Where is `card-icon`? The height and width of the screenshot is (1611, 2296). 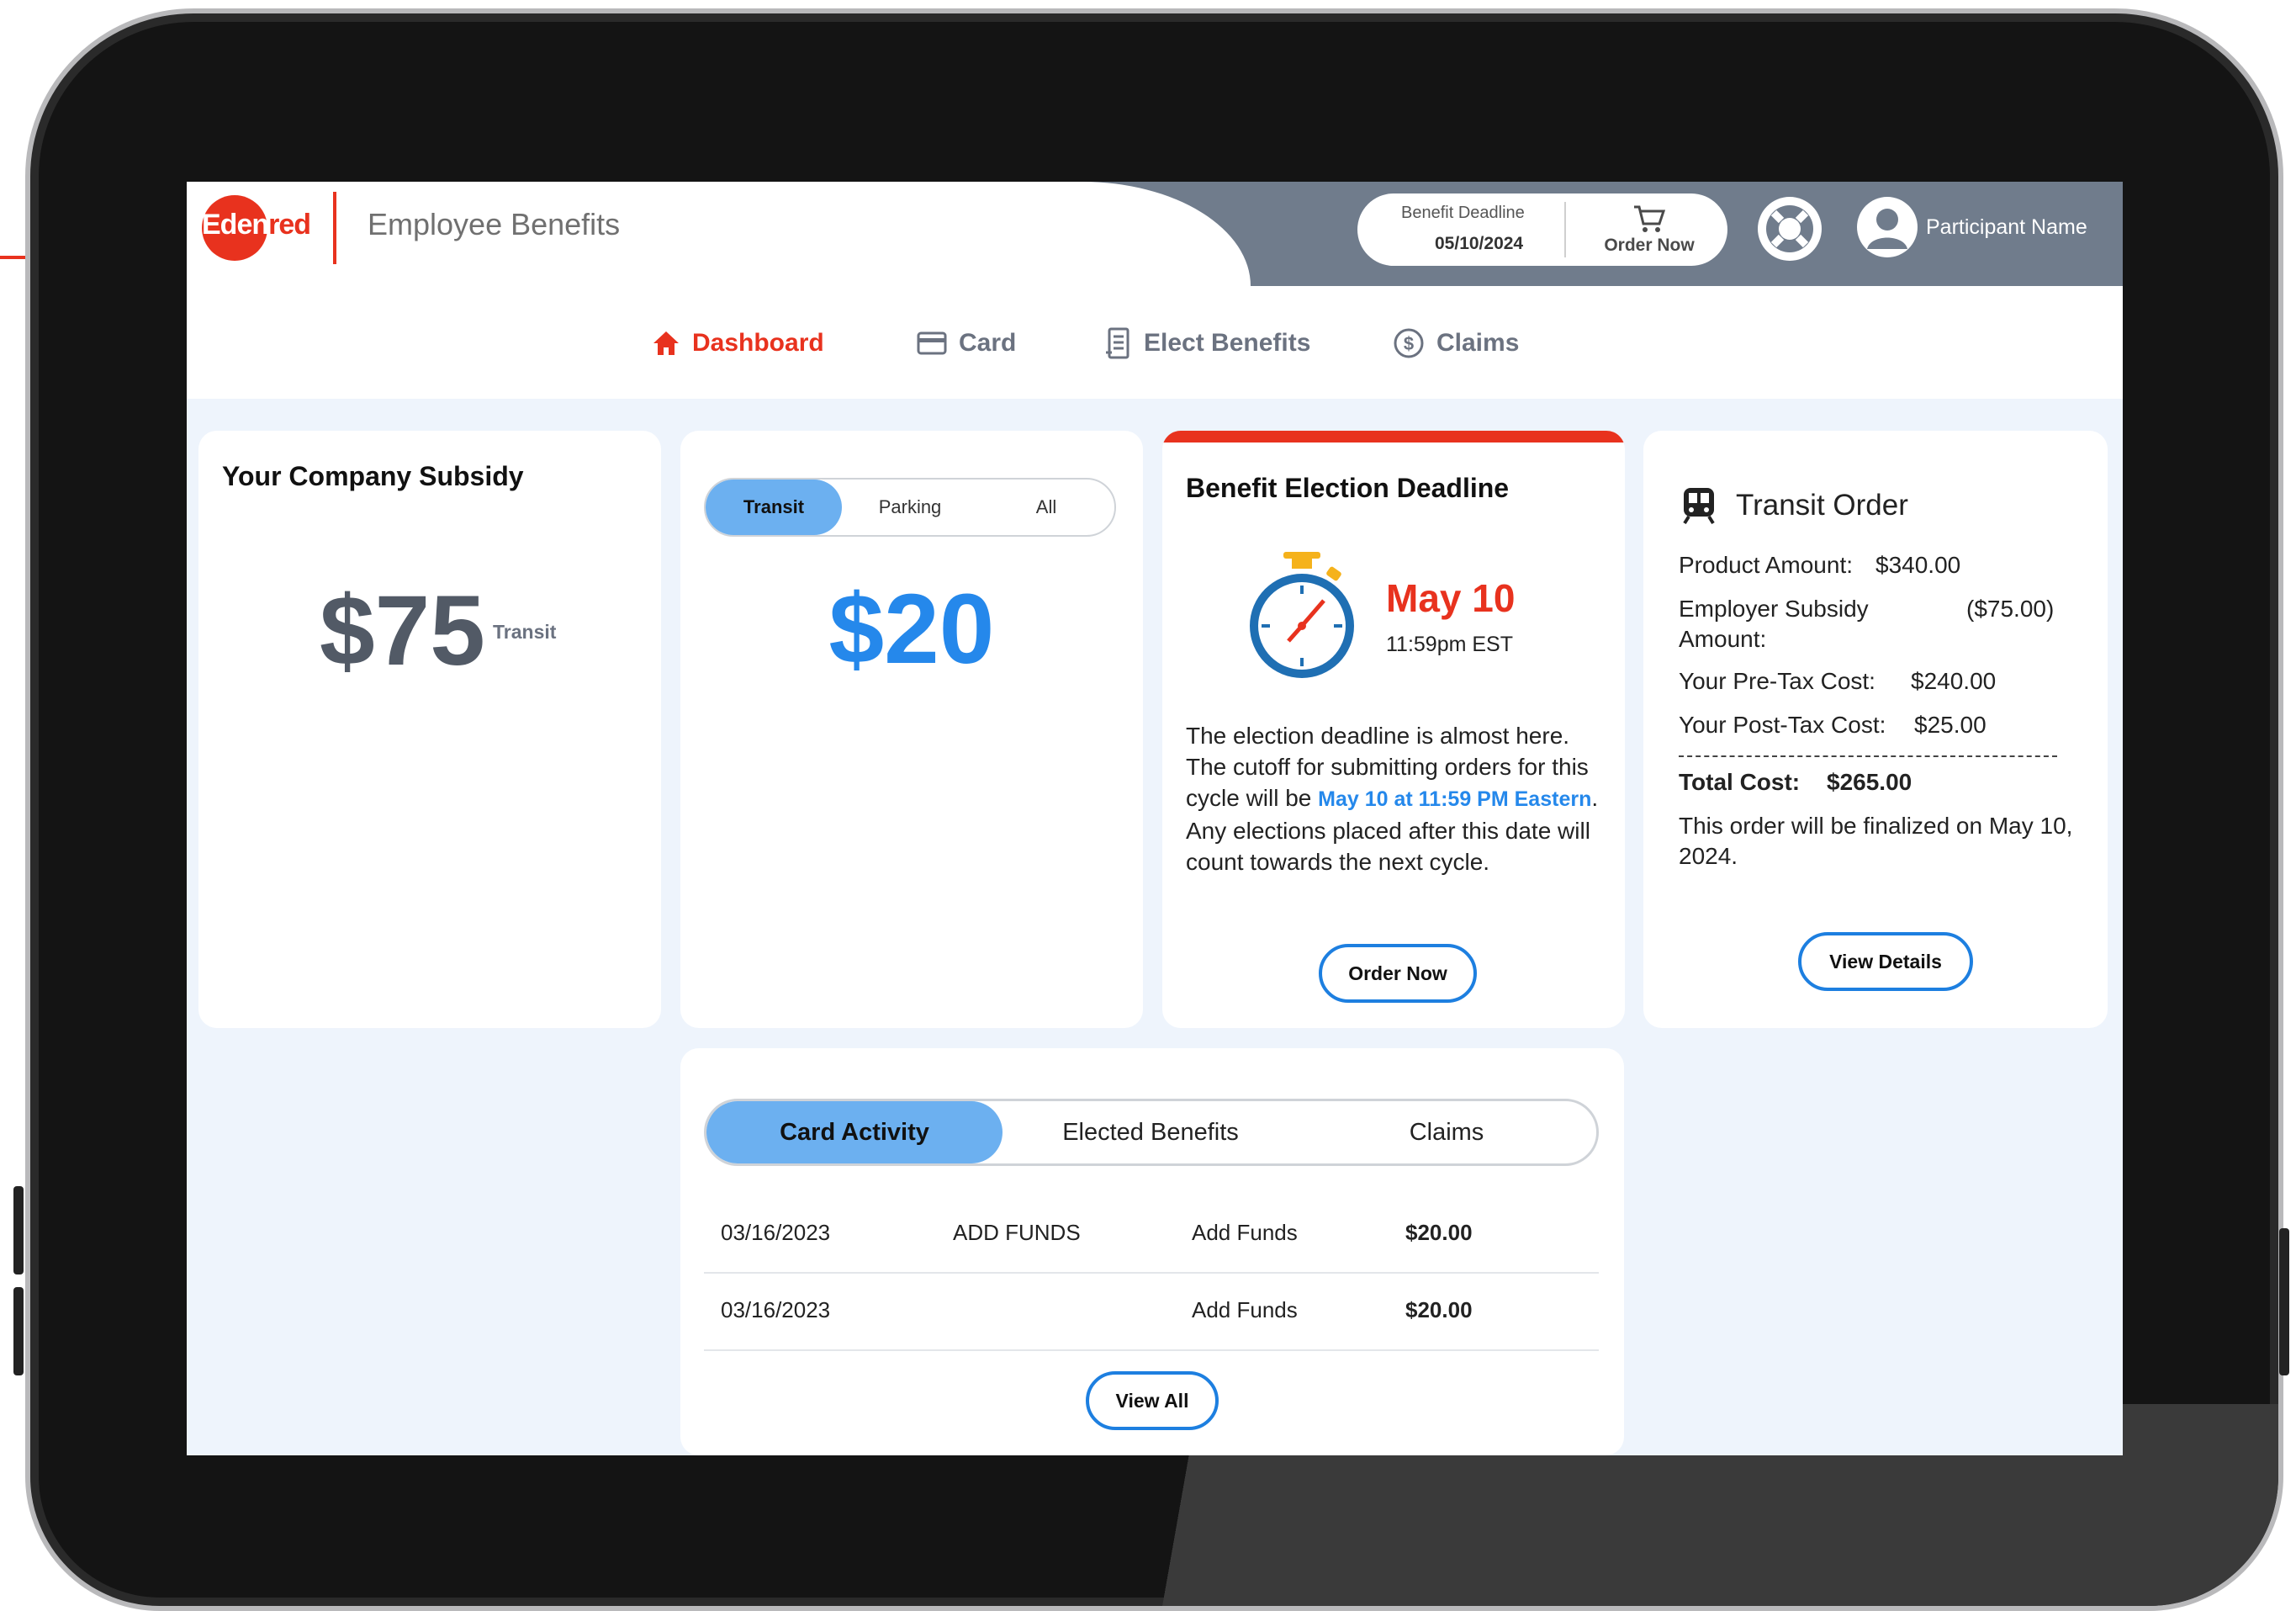
card-icon is located at coordinates (932, 343).